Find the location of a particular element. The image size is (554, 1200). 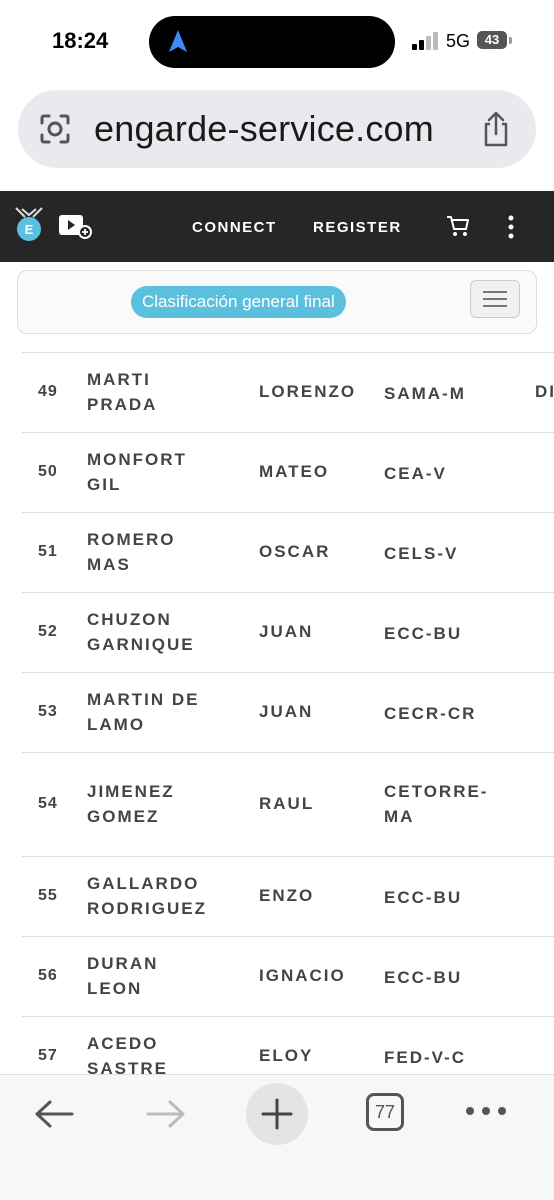

rank-cell: 55 is located at coordinates (48, 895).